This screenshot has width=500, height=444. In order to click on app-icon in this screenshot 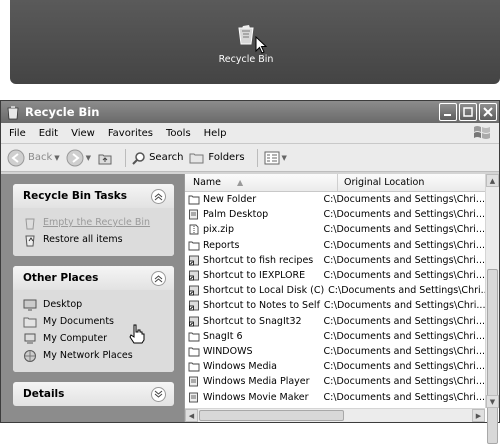, I will do `click(193, 381)`.